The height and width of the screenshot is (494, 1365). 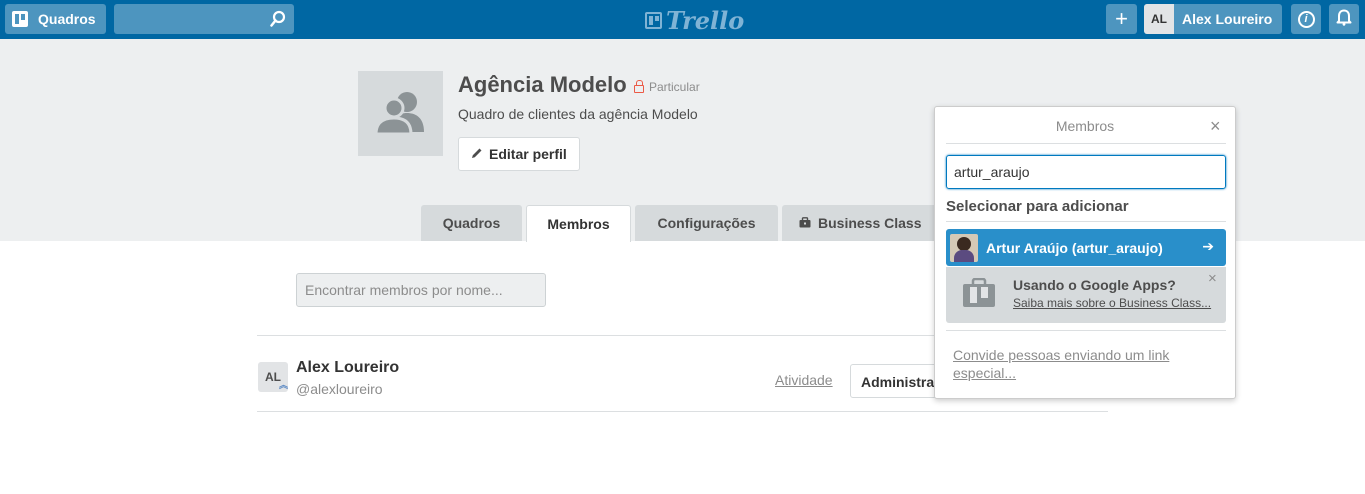 I want to click on tab-business-class: Business Class, so click(x=862, y=223).